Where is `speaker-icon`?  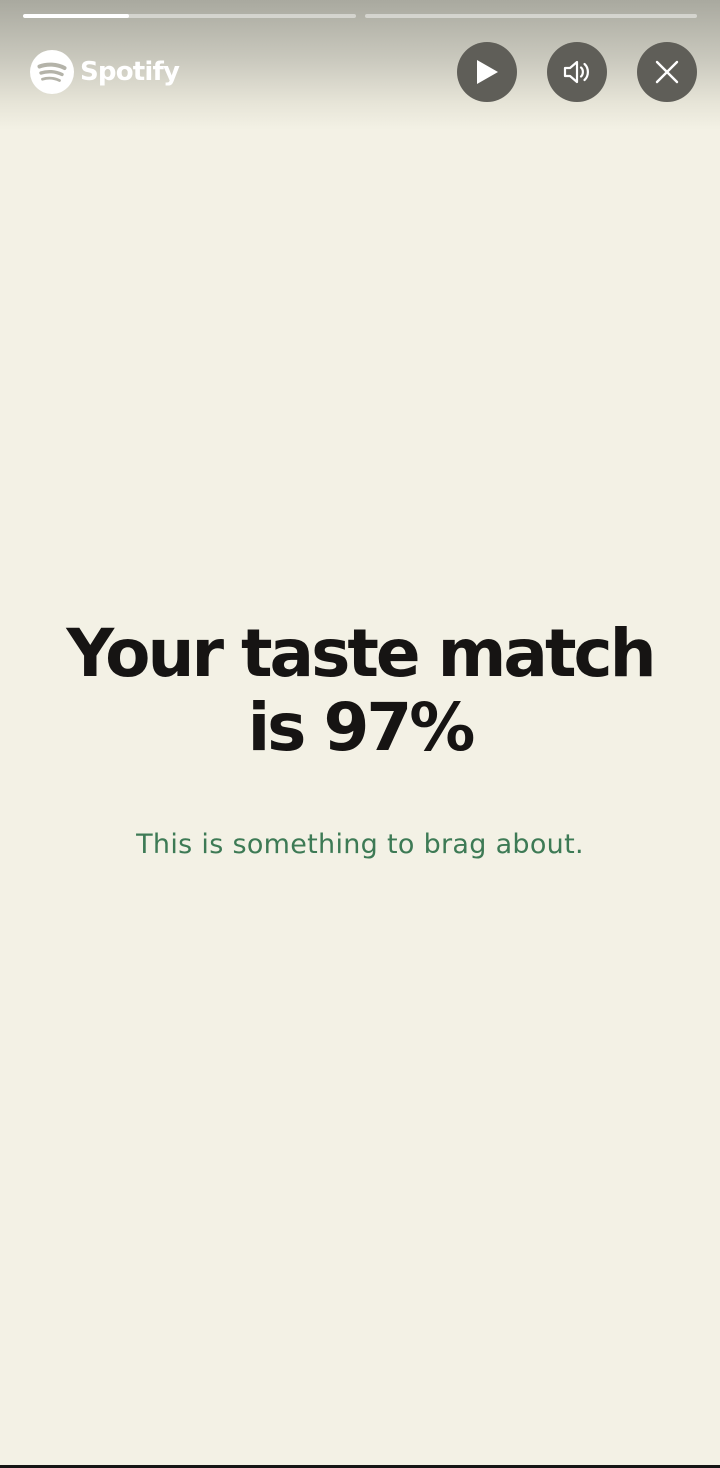 speaker-icon is located at coordinates (576, 72).